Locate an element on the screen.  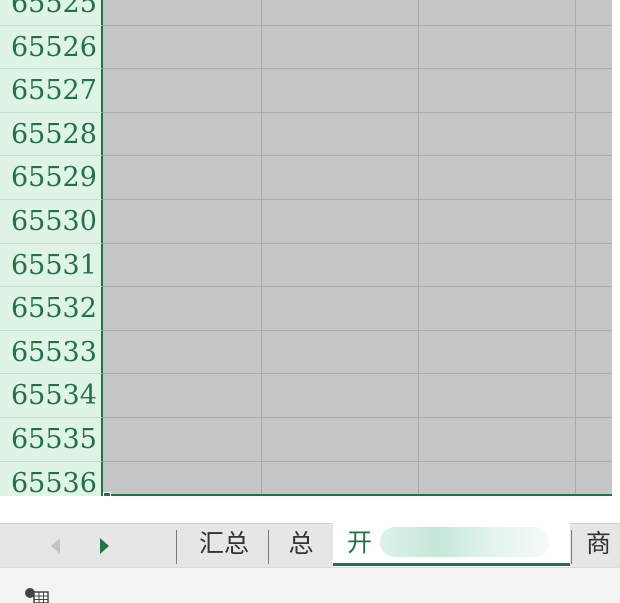
row-header: 65525 is located at coordinates (51, 13).